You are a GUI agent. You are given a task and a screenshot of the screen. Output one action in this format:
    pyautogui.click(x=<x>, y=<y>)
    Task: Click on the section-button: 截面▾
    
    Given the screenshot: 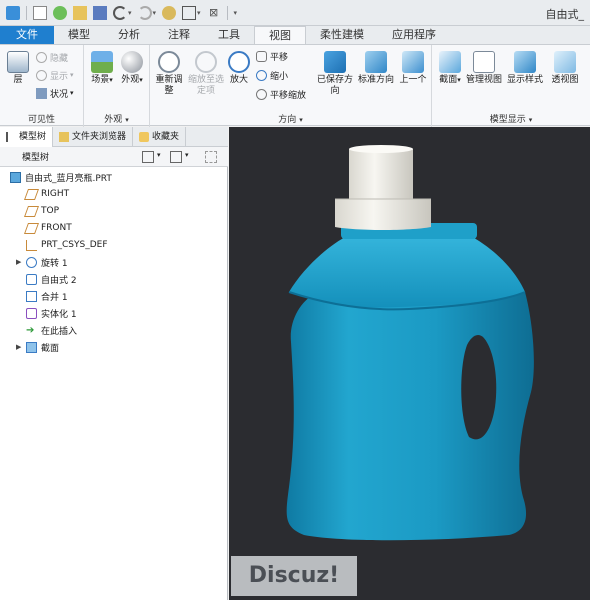 What is the action you would take?
    pyautogui.click(x=450, y=68)
    